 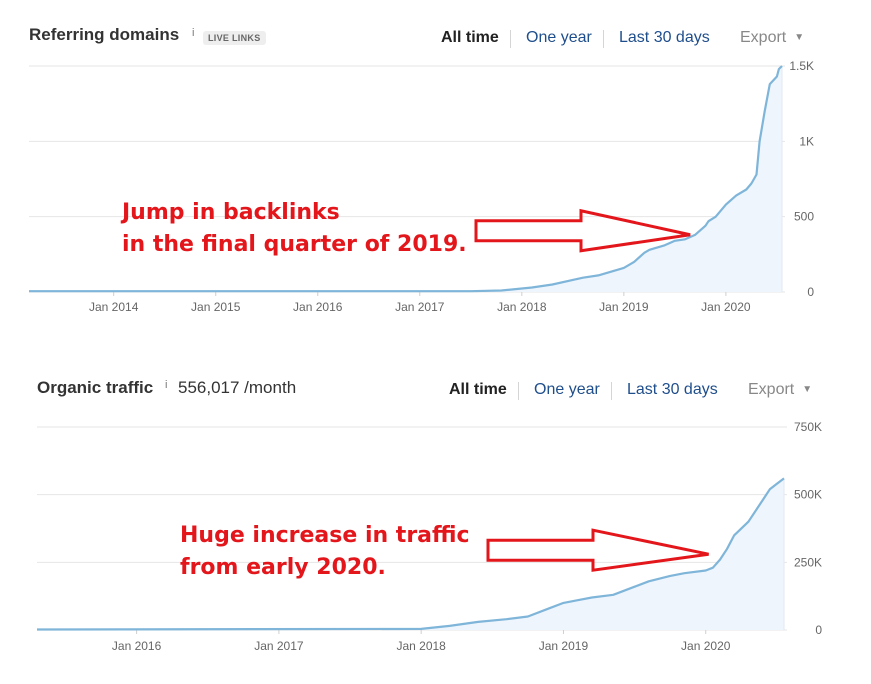 What do you see at coordinates (808, 427) in the screenshot?
I see `y-tick-label: 750K` at bounding box center [808, 427].